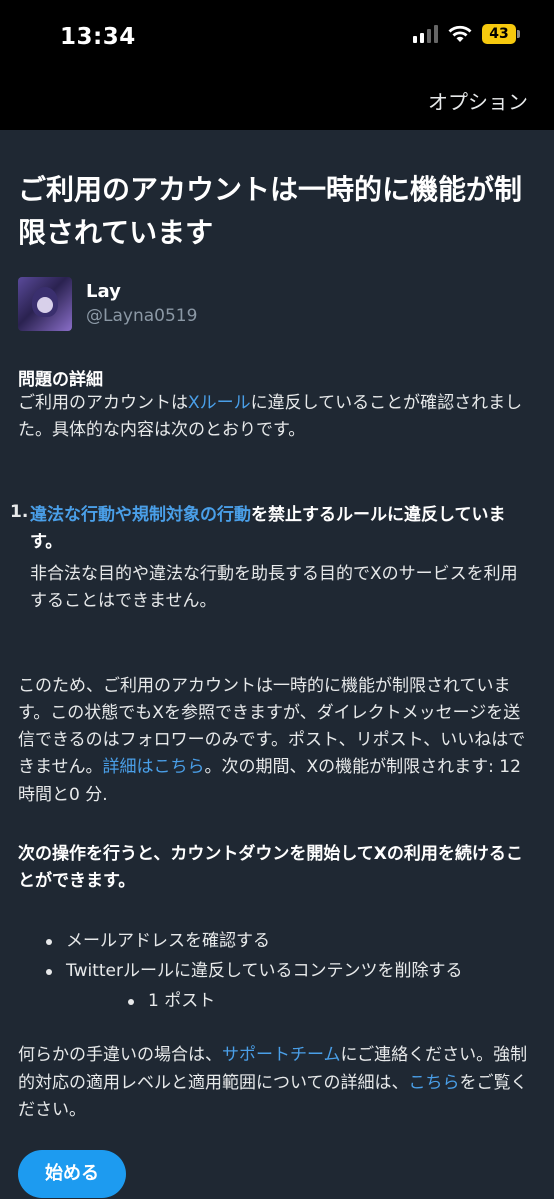  Describe the element at coordinates (460, 33) in the screenshot. I see `wifi-icon` at that location.